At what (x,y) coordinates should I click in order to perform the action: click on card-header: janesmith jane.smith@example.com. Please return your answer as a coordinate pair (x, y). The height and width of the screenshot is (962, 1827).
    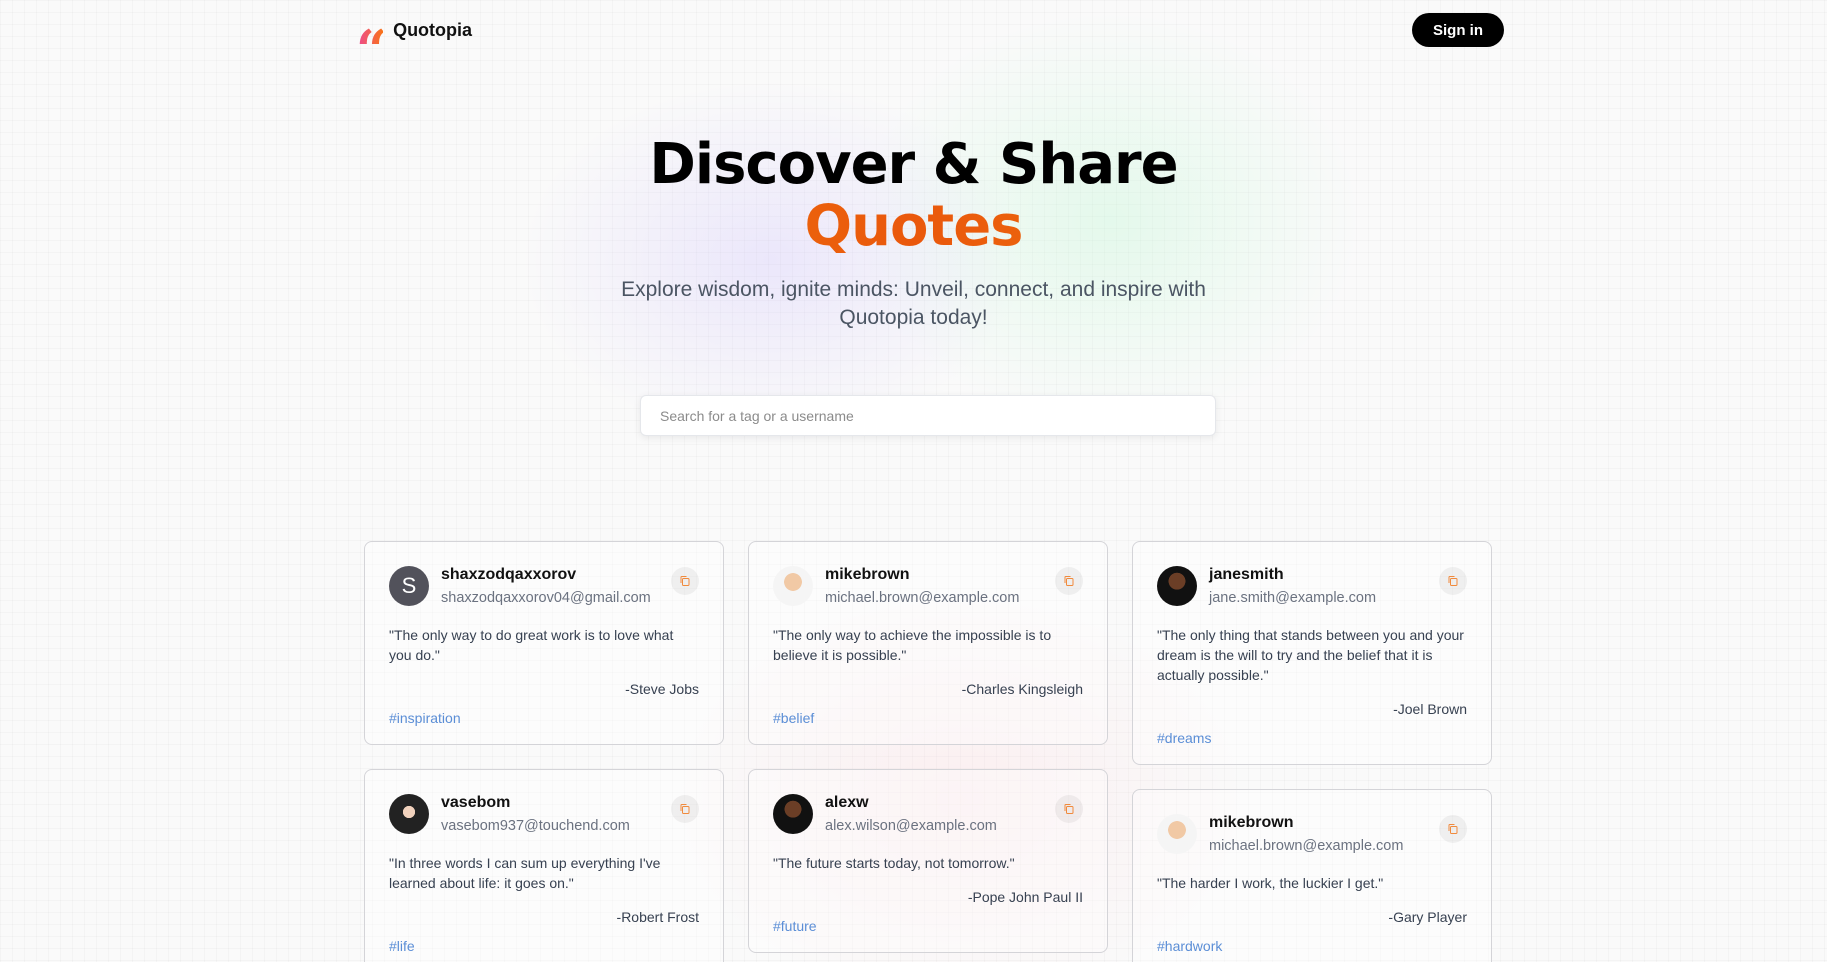
    Looking at the image, I should click on (1312, 586).